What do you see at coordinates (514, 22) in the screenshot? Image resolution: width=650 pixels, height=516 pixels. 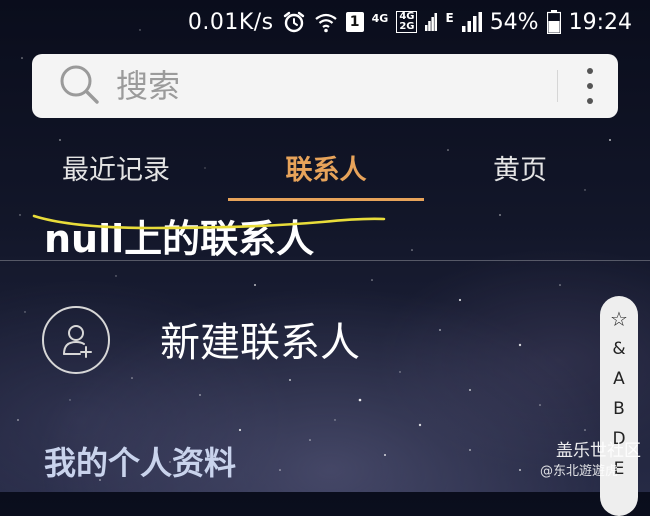 I see `battery-percentage: 54%` at bounding box center [514, 22].